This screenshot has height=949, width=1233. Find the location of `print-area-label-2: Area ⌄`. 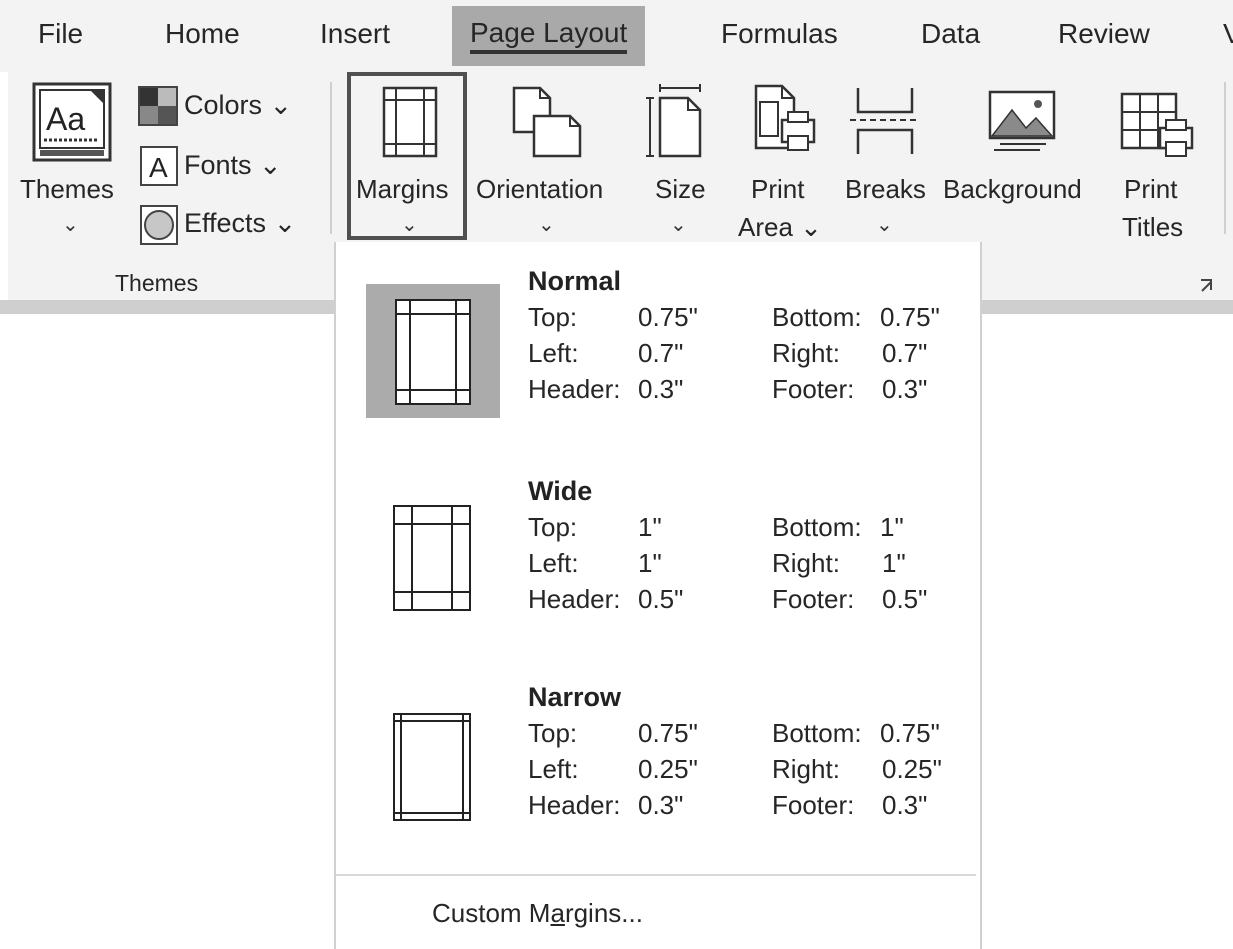

print-area-label-2: Area ⌄ is located at coordinates (780, 227).